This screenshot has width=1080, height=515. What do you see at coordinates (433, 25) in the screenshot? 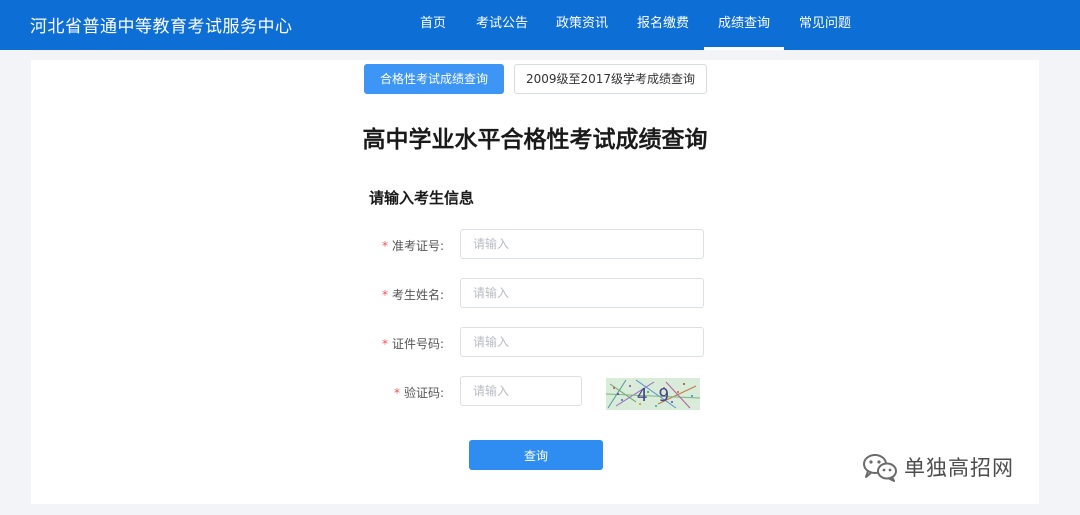
I see `nav-item-home: 首页` at bounding box center [433, 25].